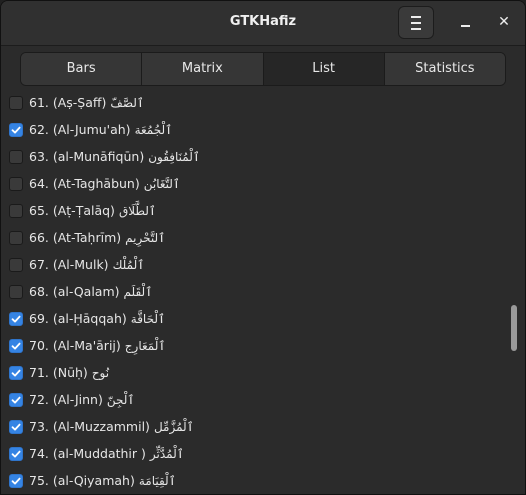 The image size is (526, 495). I want to click on surah-label: 72. (Al-Jinn), so click(66, 399).